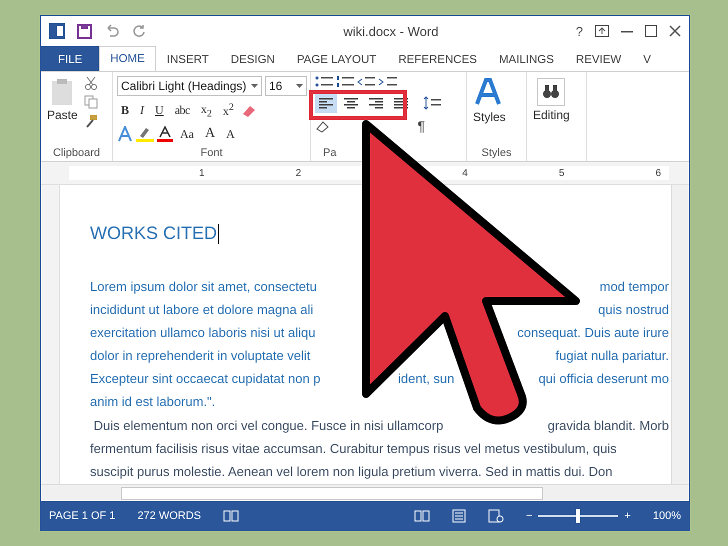 This screenshot has height=546, width=728. I want to click on book-icon, so click(231, 515).